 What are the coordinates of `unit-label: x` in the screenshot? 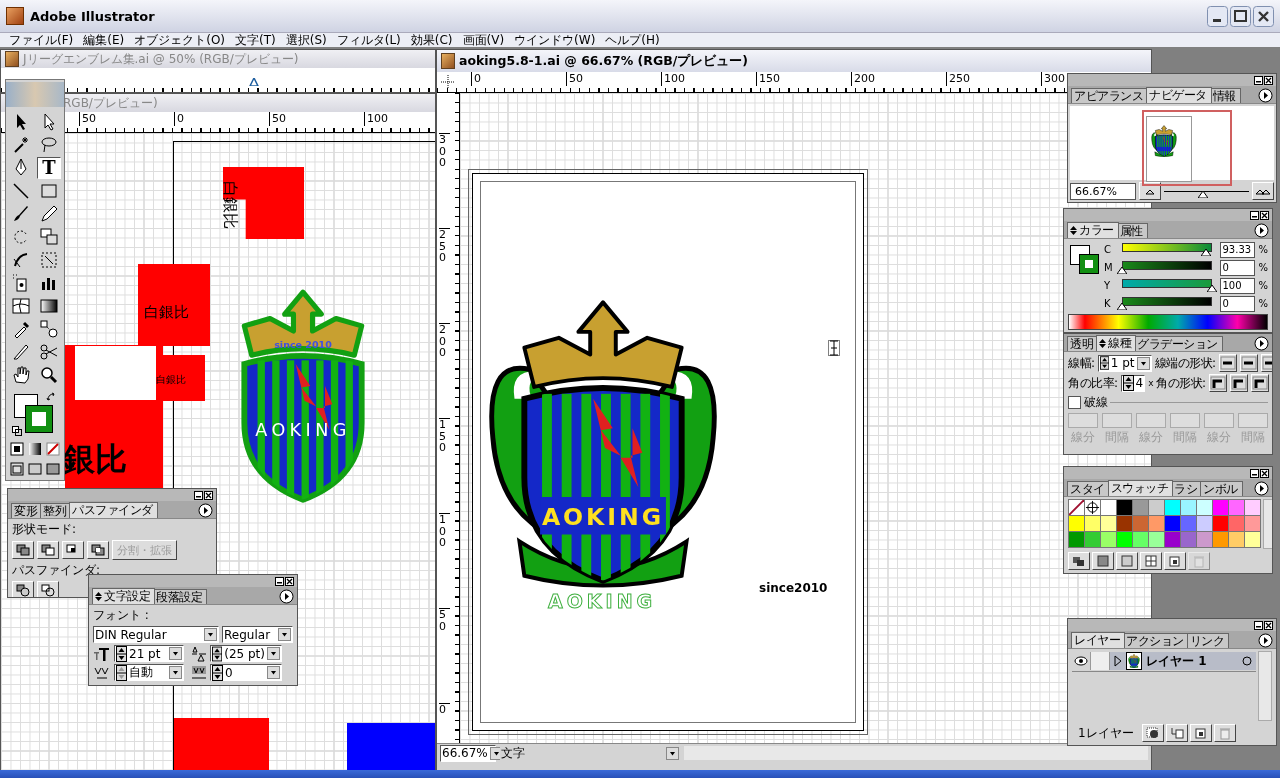 It's located at (1150, 383).